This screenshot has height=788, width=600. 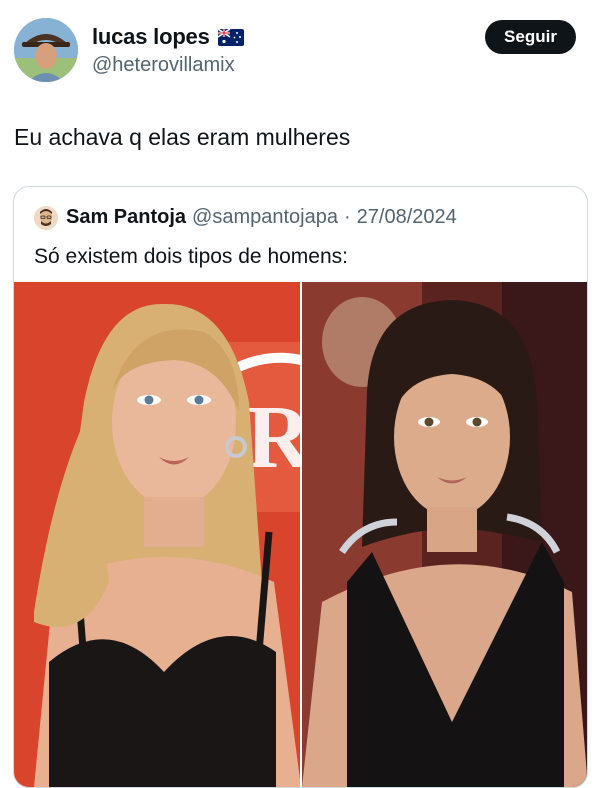 I want to click on author-name-row: lucas lopes, so click(x=168, y=37).